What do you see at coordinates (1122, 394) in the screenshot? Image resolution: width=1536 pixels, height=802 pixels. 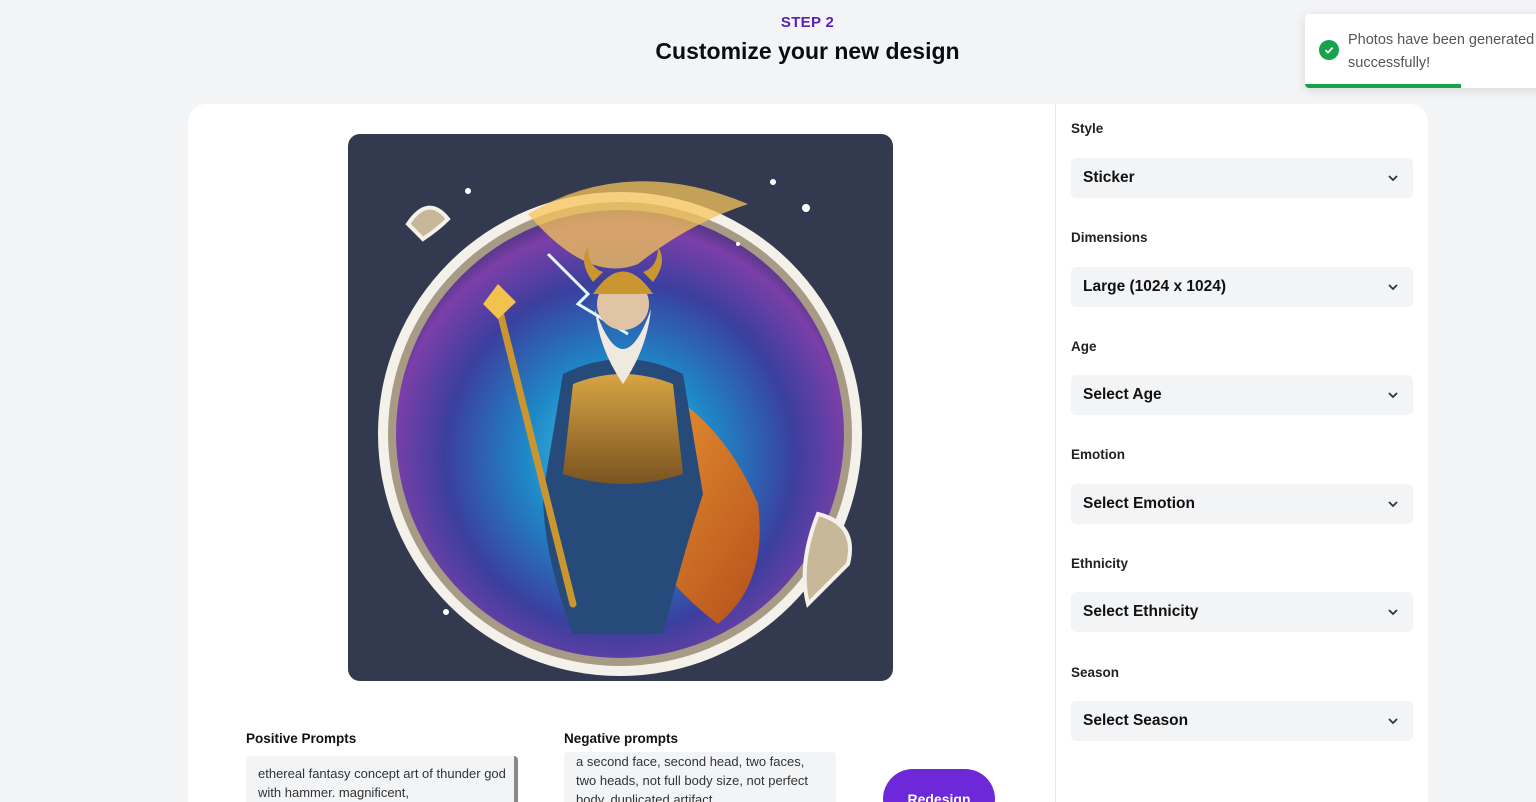 I see `age-value: Select Age` at bounding box center [1122, 394].